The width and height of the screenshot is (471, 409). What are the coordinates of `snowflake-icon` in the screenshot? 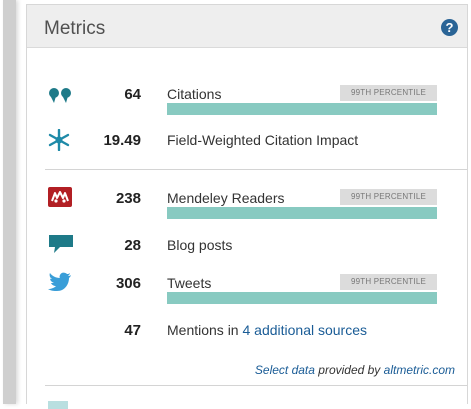 It's located at (59, 140).